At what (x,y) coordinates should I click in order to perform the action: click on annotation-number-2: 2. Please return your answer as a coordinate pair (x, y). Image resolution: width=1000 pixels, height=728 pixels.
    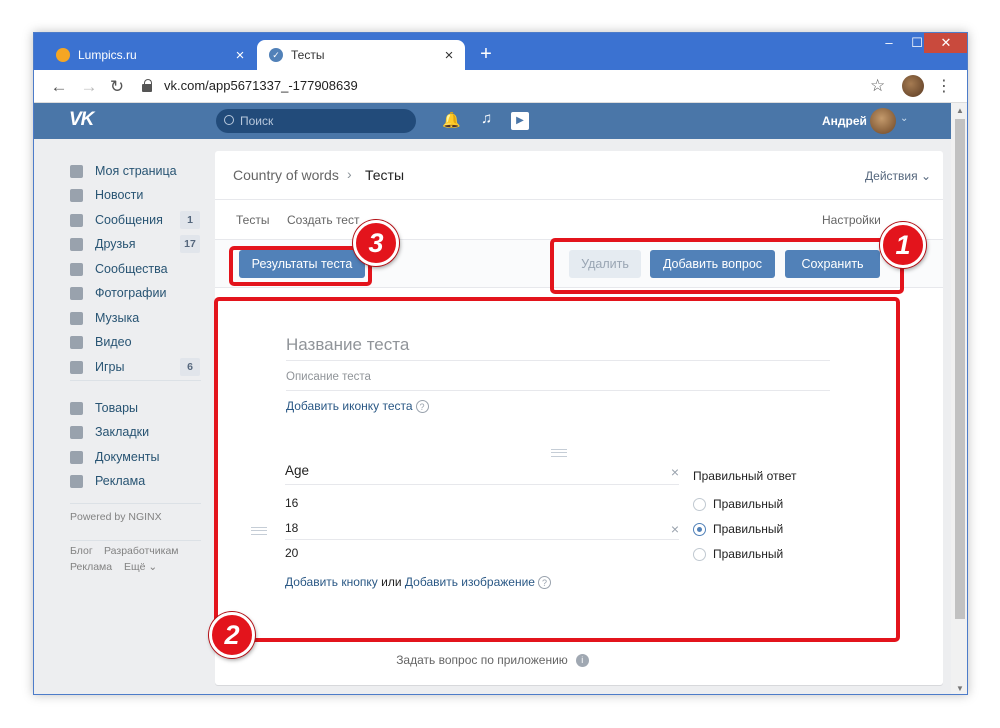
    Looking at the image, I should click on (232, 635).